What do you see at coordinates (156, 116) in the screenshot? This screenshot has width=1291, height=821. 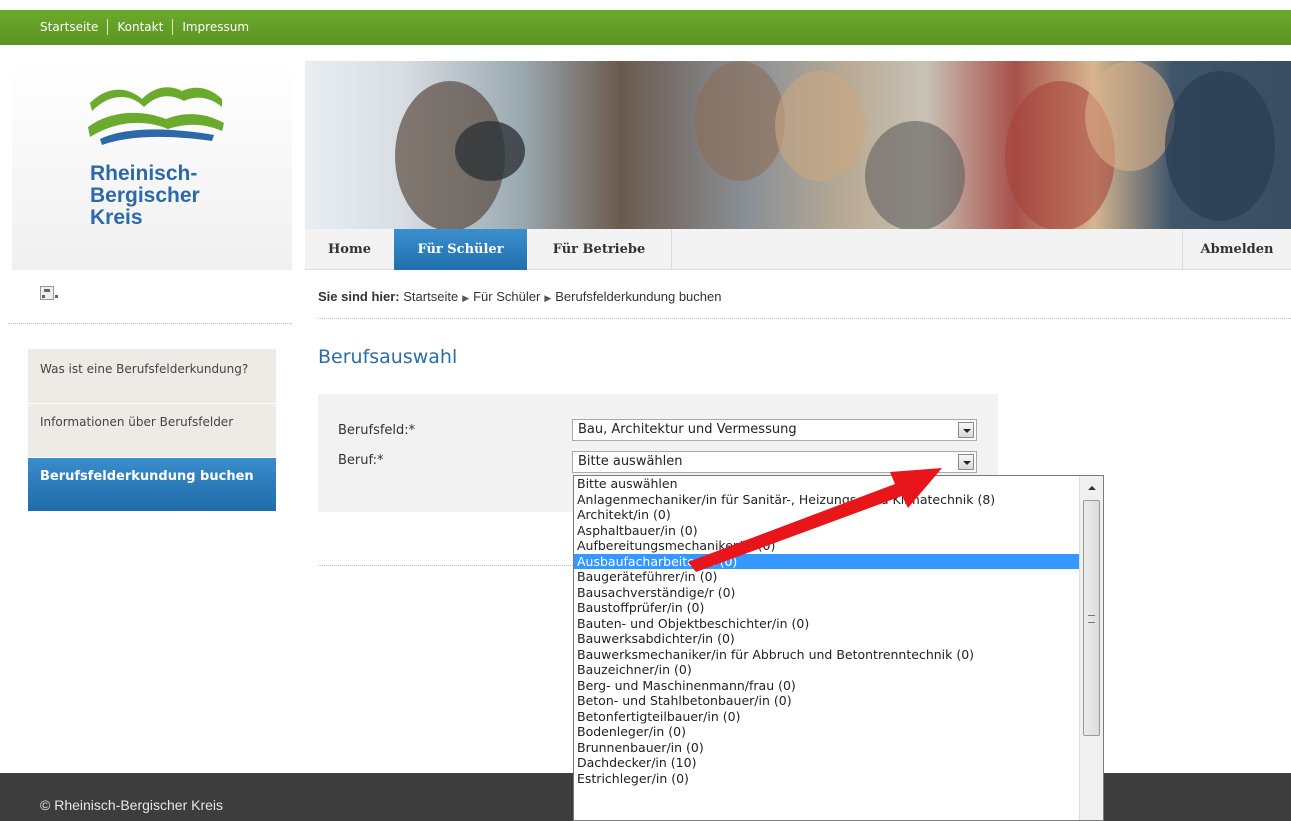 I see `logo-waves-icon` at bounding box center [156, 116].